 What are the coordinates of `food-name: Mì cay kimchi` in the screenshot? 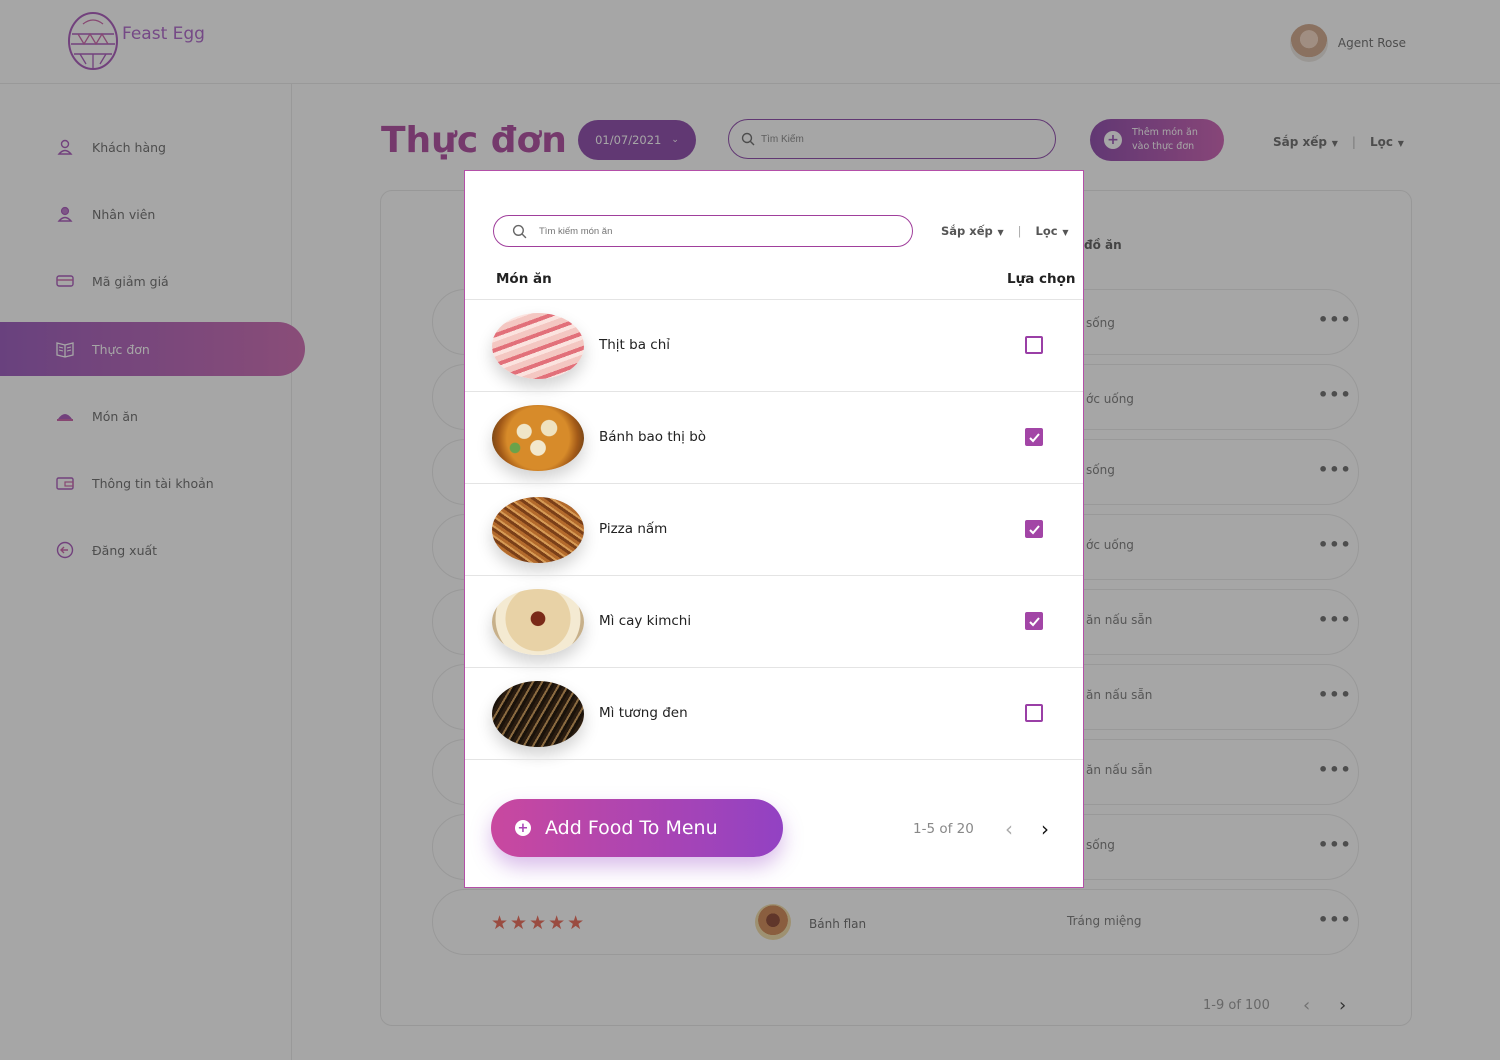 It's located at (645, 621).